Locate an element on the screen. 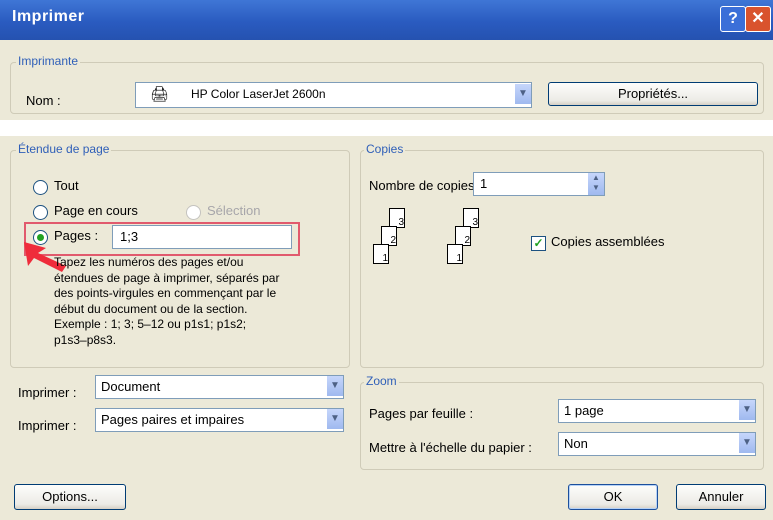  cancel-button: Annuler is located at coordinates (721, 497).